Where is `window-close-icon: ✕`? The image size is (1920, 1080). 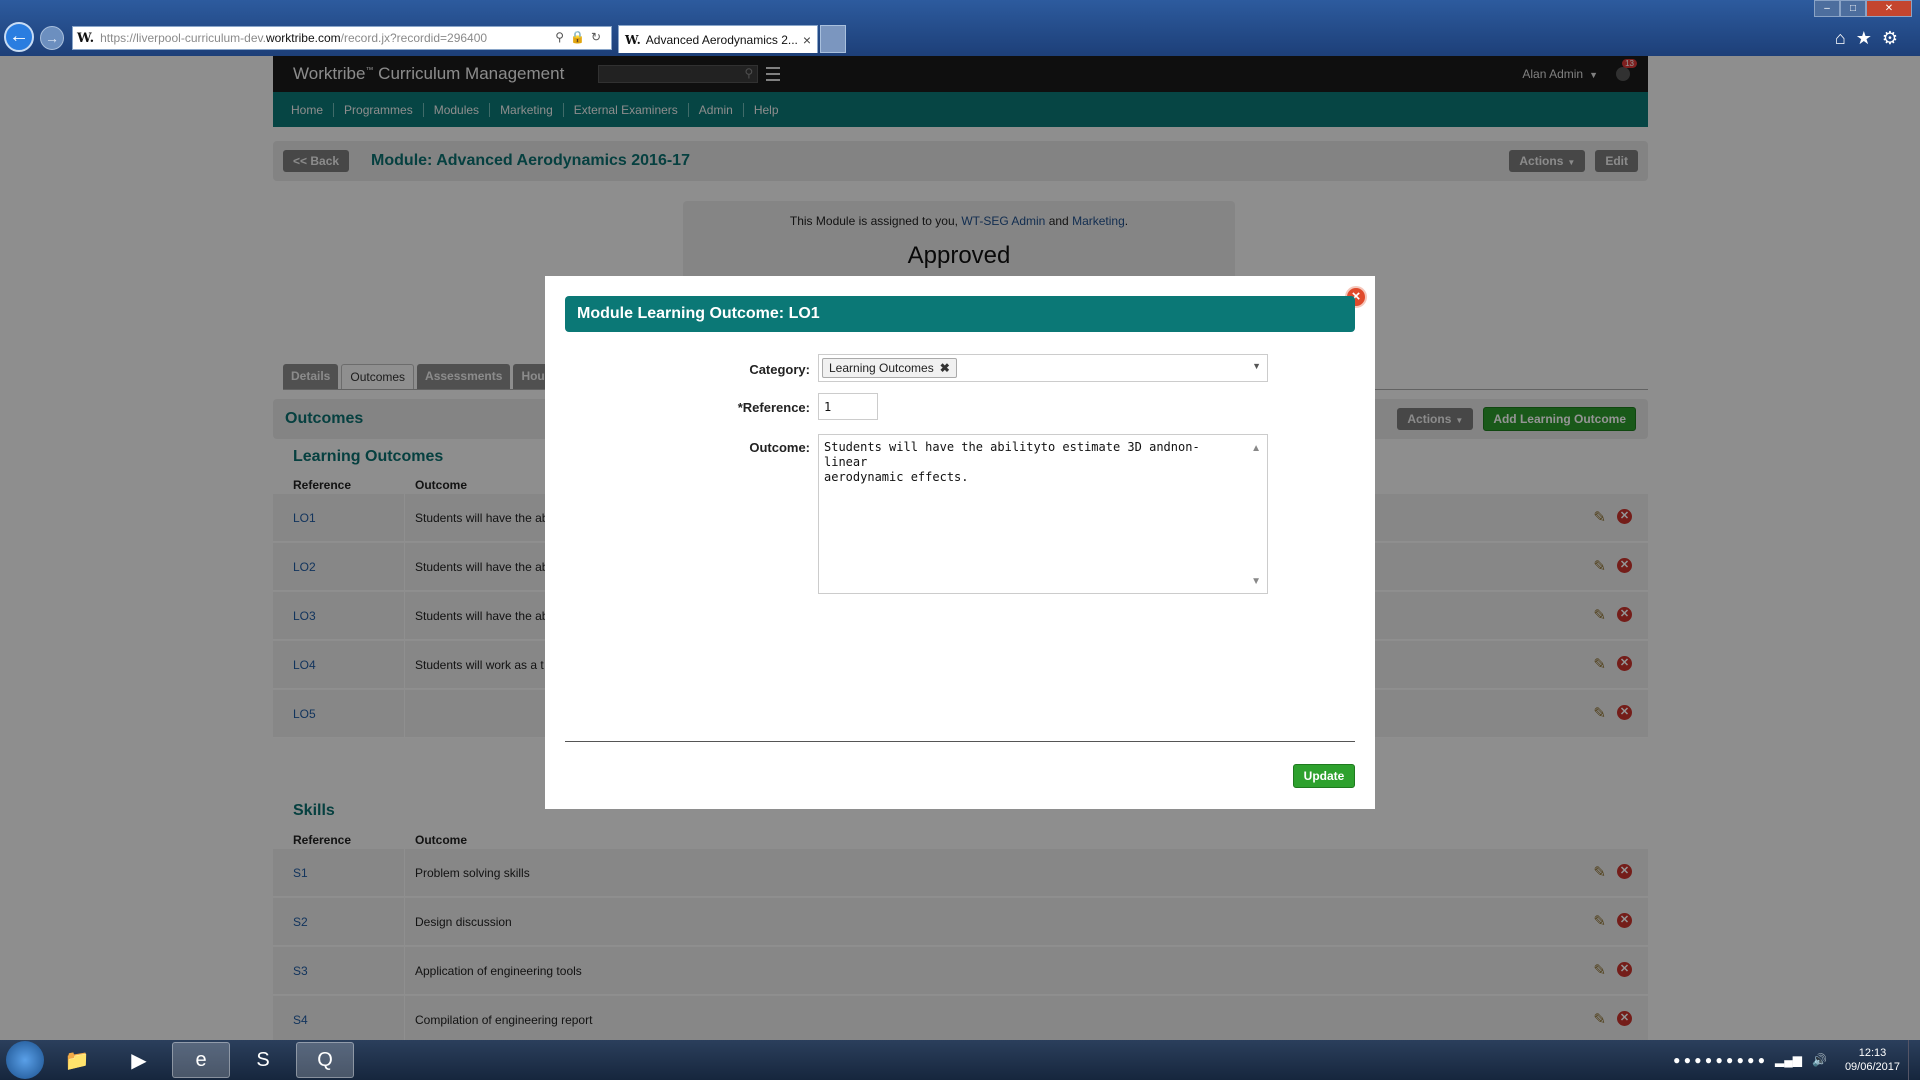 window-close-icon: ✕ is located at coordinates (1889, 8).